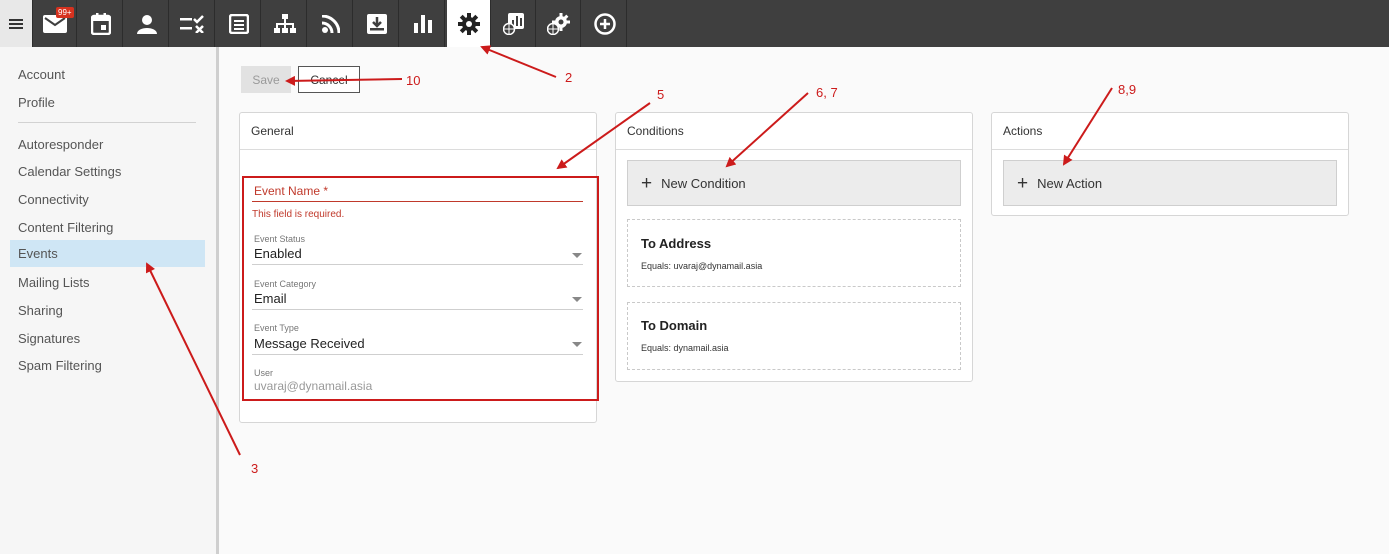 This screenshot has height=554, width=1389. Describe the element at coordinates (827, 92) in the screenshot. I see `annotation-6-7: 6, 7` at that location.